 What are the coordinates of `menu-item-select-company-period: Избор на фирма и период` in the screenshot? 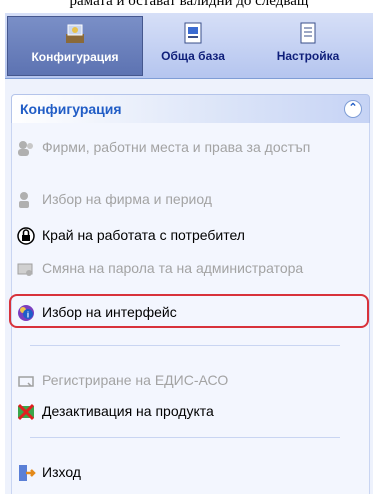 It's located at (189, 199).